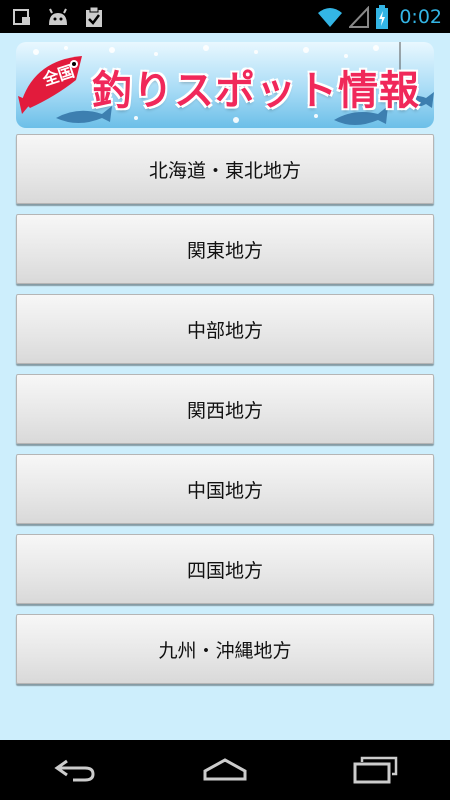  Describe the element at coordinates (359, 16) in the screenshot. I see `signal-icon` at that location.